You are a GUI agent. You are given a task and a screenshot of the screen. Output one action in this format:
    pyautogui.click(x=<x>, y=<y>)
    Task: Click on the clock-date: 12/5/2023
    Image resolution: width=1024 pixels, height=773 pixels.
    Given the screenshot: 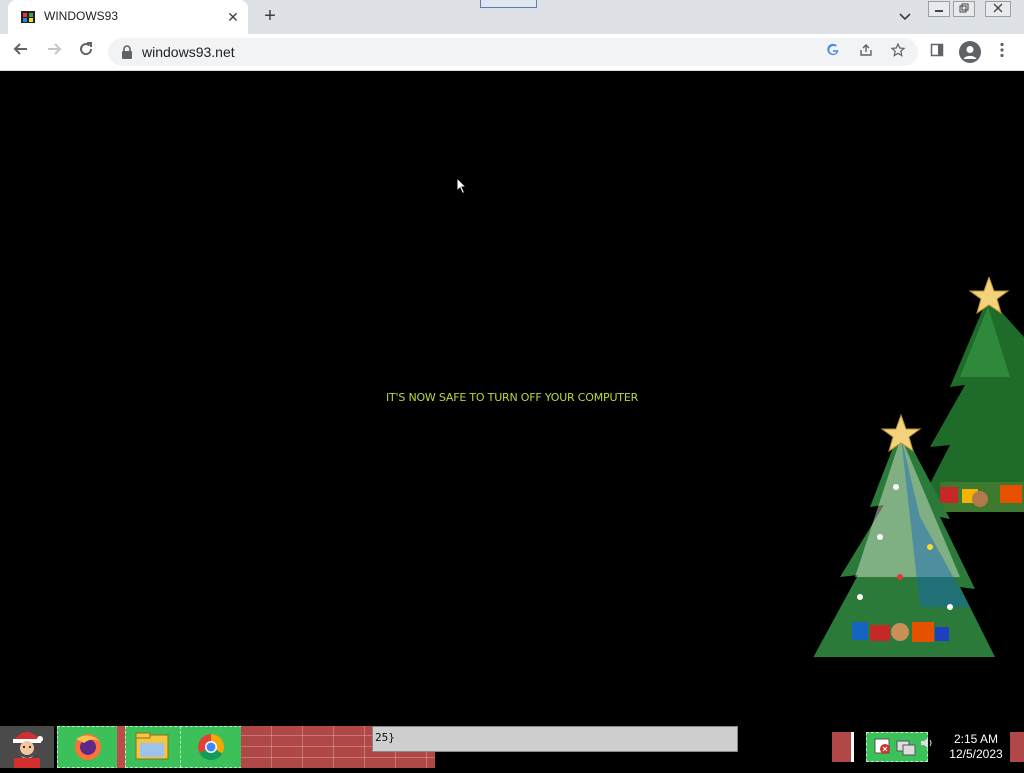 What is the action you would take?
    pyautogui.click(x=976, y=754)
    